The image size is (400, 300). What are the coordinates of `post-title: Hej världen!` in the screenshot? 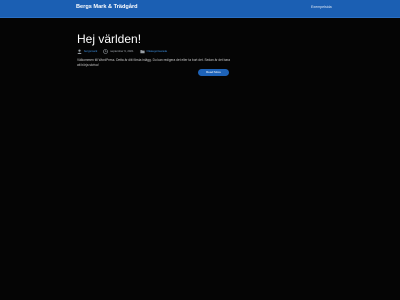 It's located at (155, 39).